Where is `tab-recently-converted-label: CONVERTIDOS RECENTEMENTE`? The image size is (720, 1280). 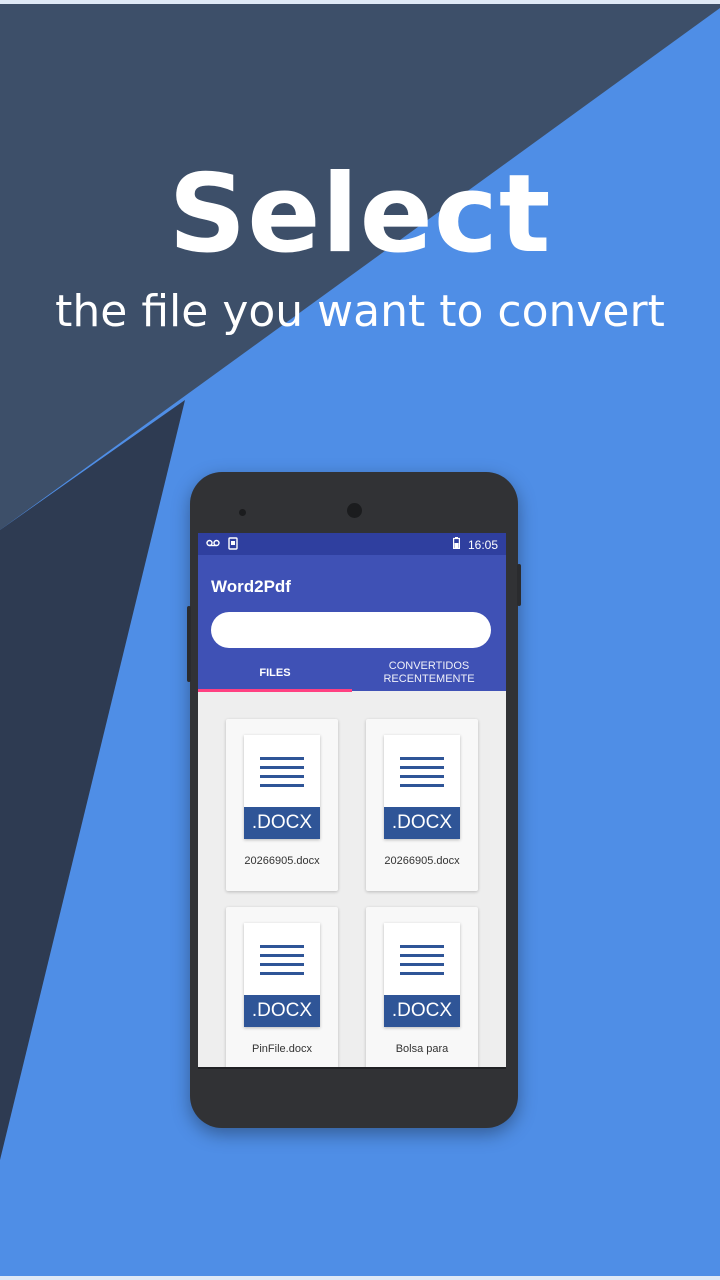
tab-recently-converted-label: CONVERTIDOS RECENTEMENTE is located at coordinates (429, 672).